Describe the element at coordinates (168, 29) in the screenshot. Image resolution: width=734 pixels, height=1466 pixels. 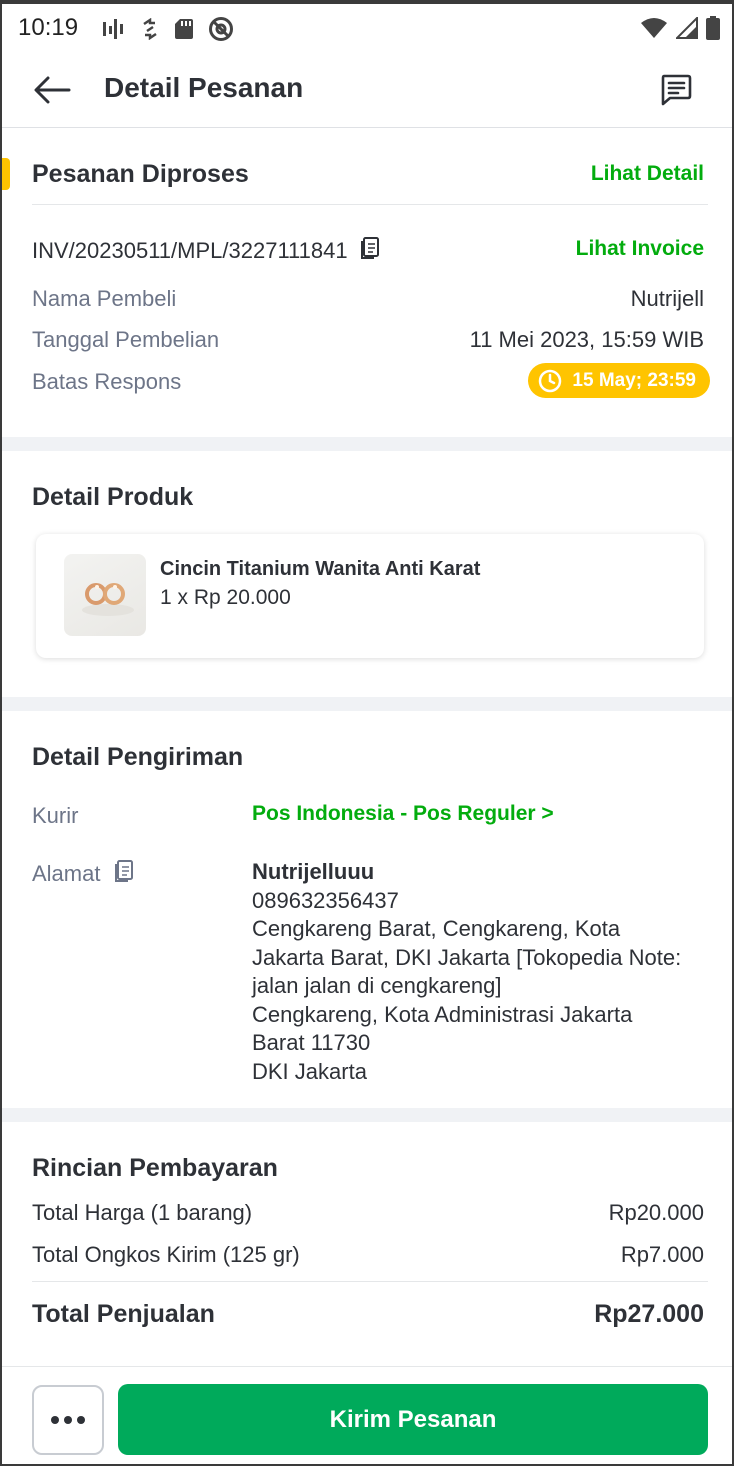
I see `notification-icons` at that location.